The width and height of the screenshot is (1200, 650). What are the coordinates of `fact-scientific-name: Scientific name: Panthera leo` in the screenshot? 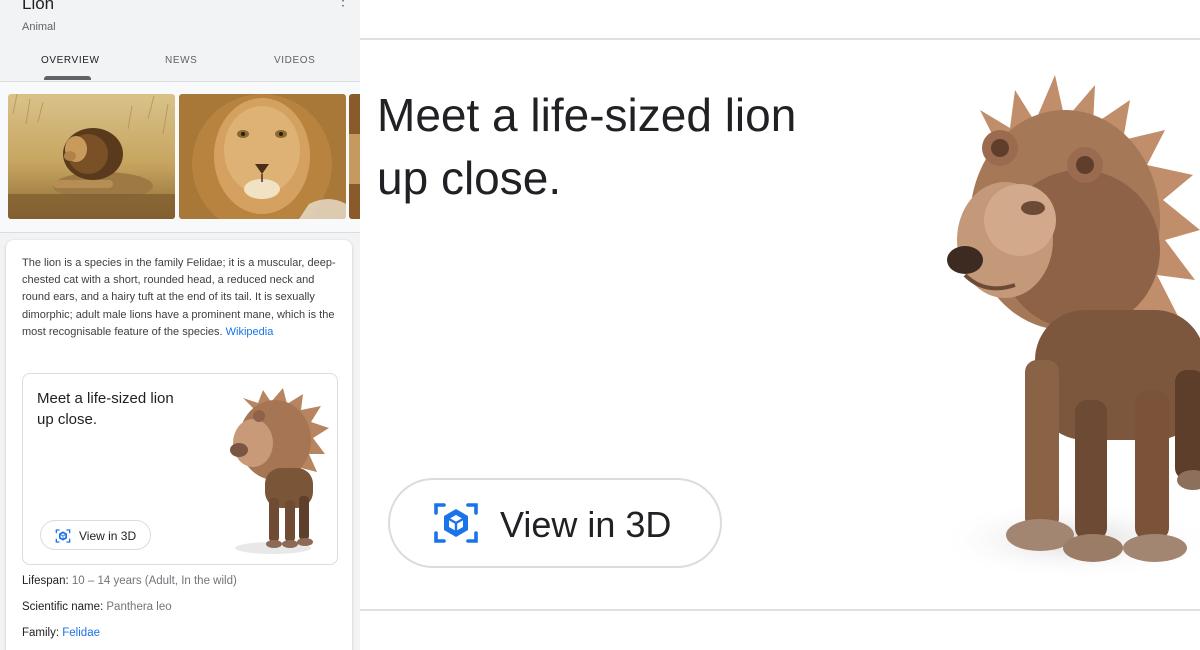 It's located at (97, 607).